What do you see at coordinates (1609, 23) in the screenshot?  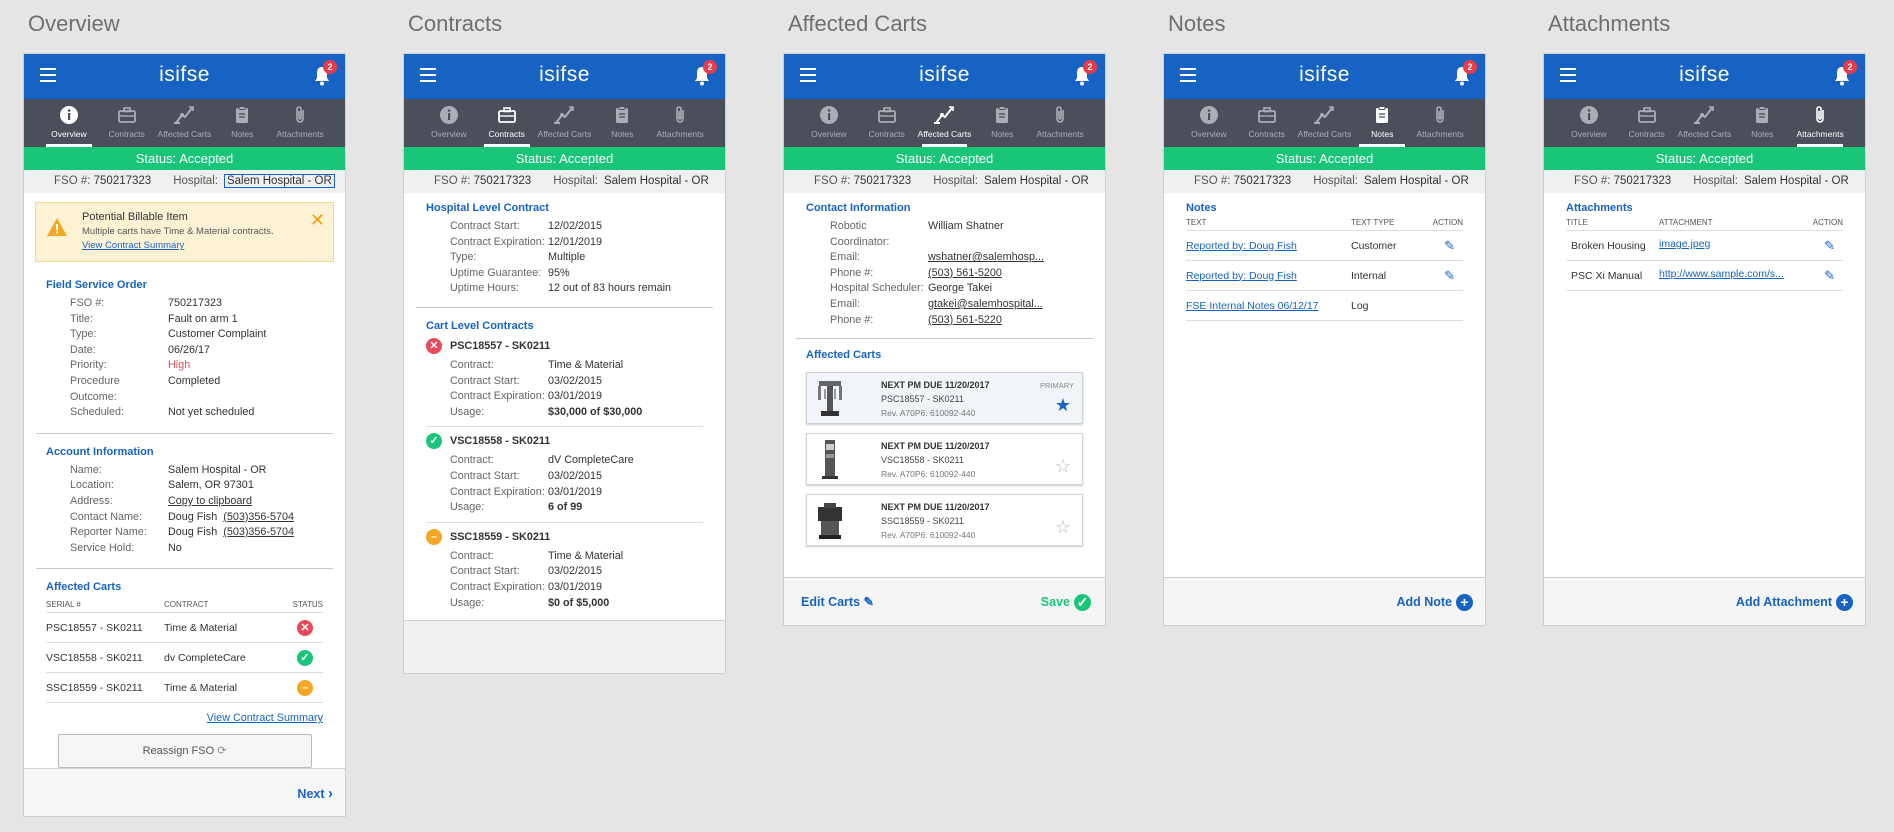 I see `screen-title-attachments: Attachments` at bounding box center [1609, 23].